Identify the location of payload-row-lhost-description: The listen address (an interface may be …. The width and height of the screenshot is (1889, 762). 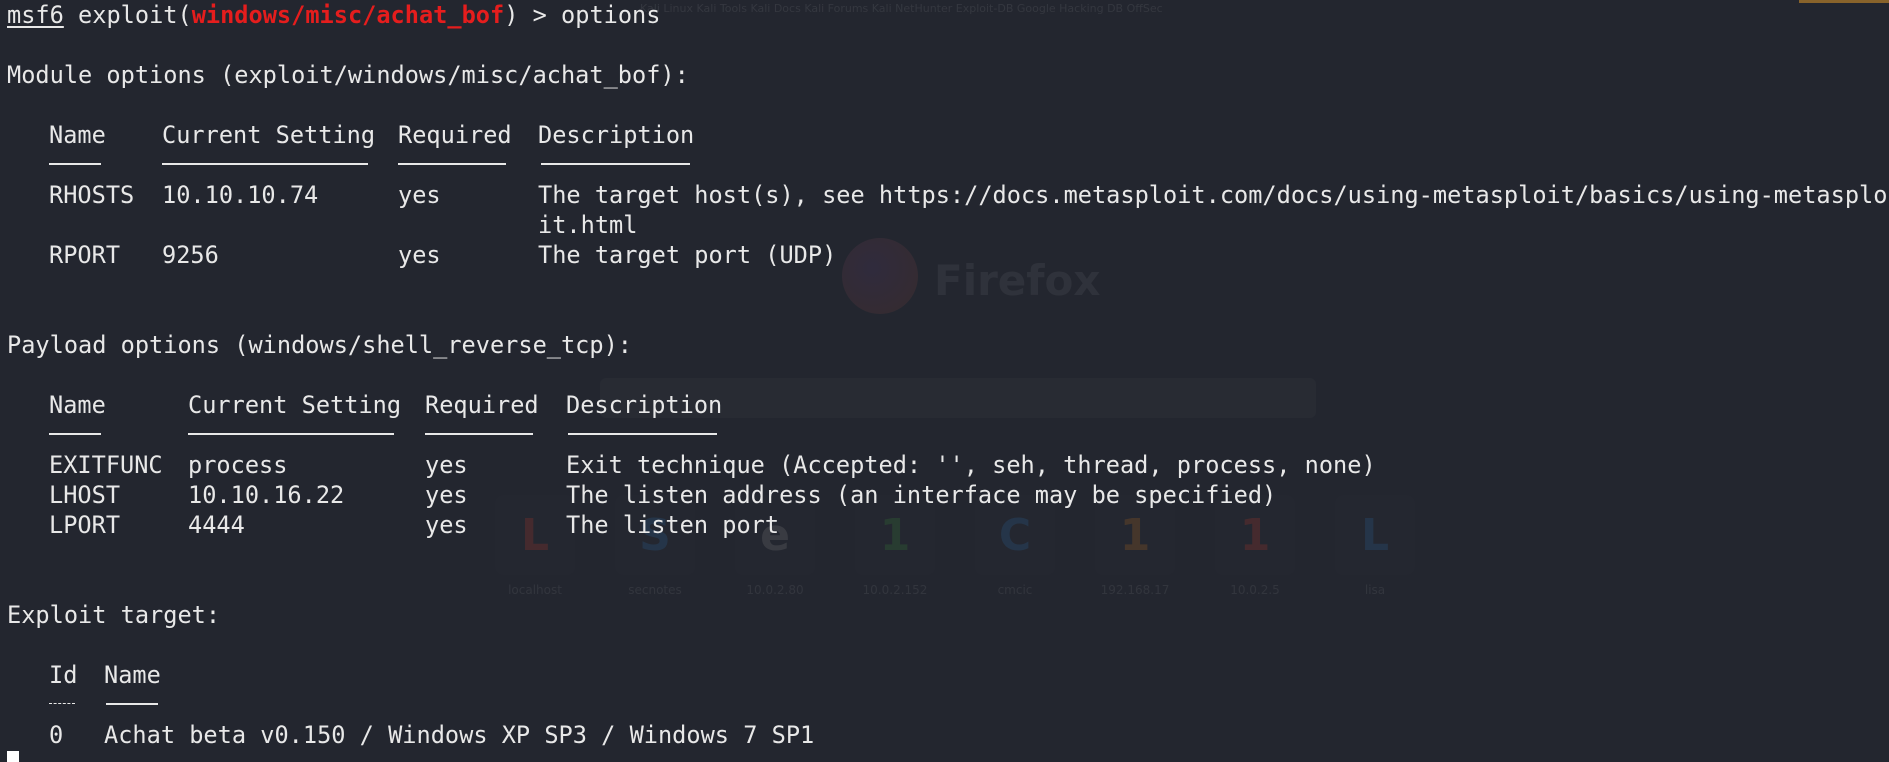
(921, 495).